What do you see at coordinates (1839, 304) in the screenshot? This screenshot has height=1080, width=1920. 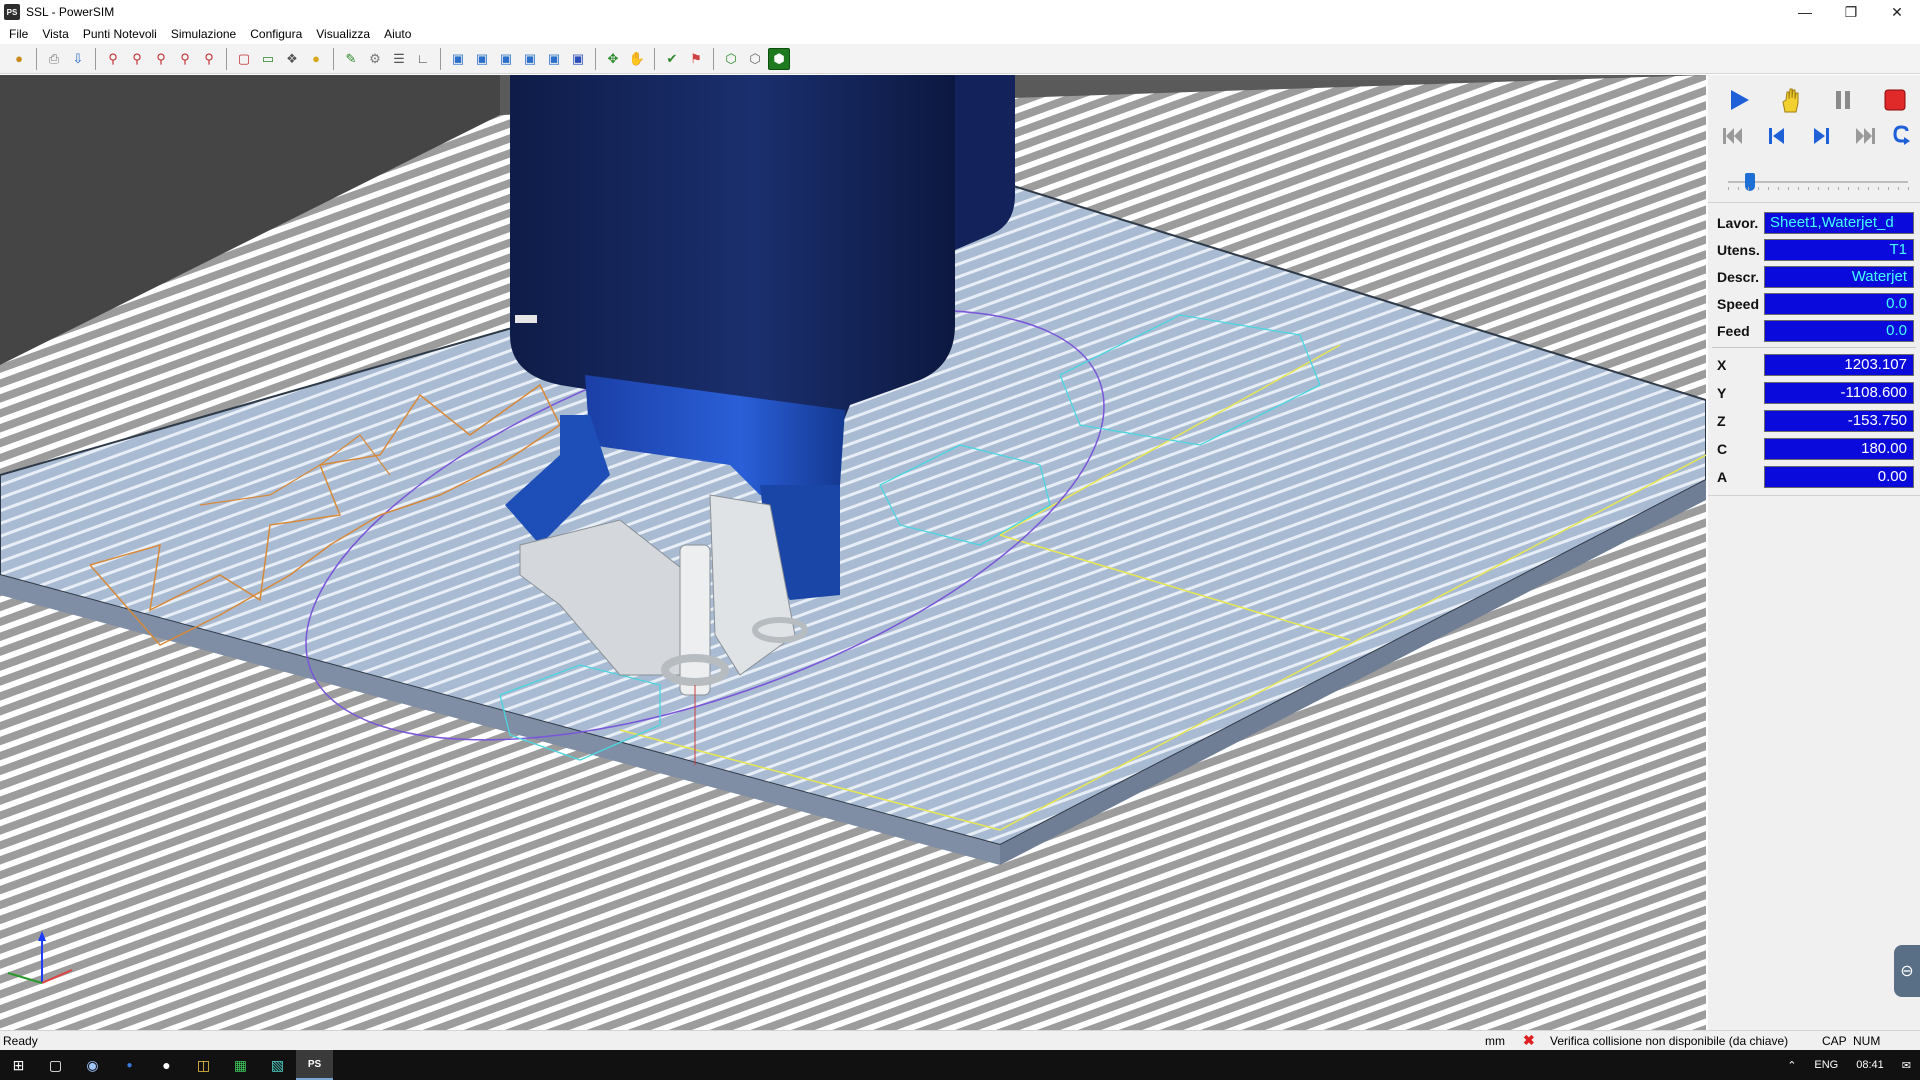 I see `speed-value: 0.0` at bounding box center [1839, 304].